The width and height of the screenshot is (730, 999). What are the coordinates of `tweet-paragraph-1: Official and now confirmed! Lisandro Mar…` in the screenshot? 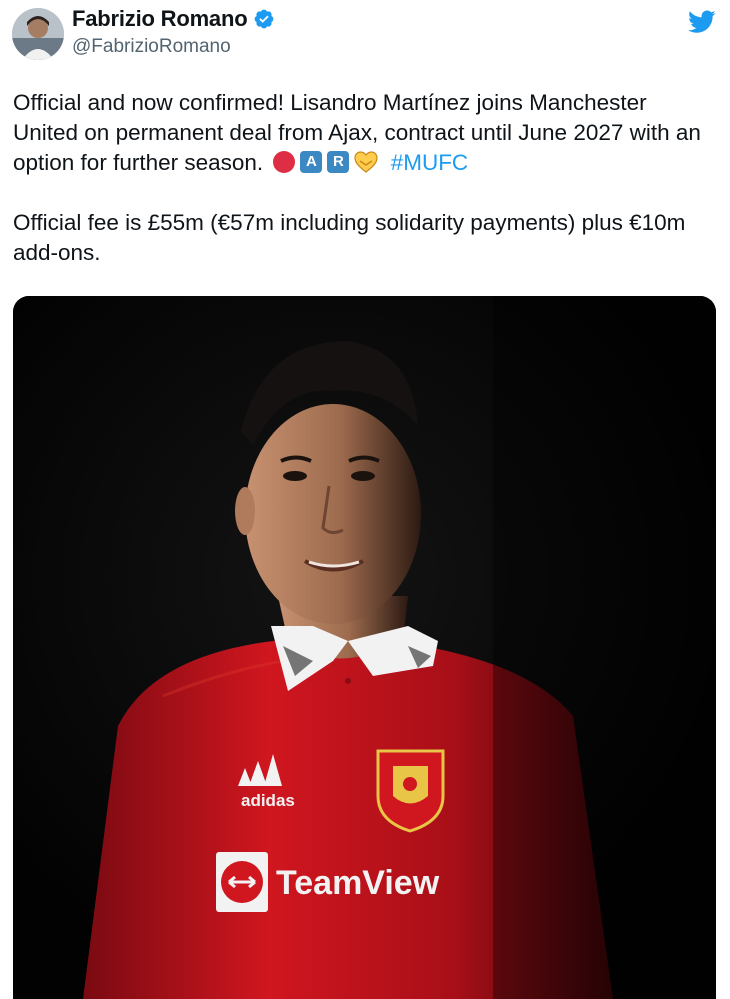 It's located at (363, 133).